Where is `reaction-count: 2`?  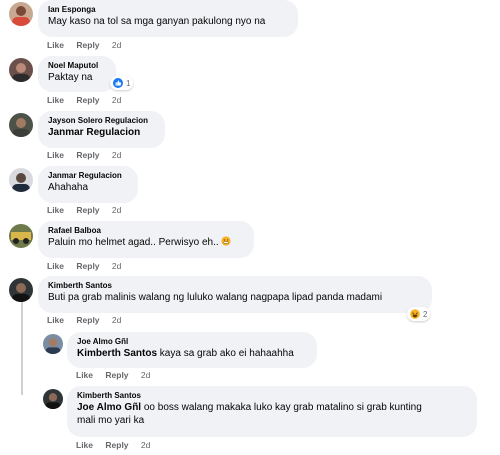
reaction-count: 2 is located at coordinates (425, 314).